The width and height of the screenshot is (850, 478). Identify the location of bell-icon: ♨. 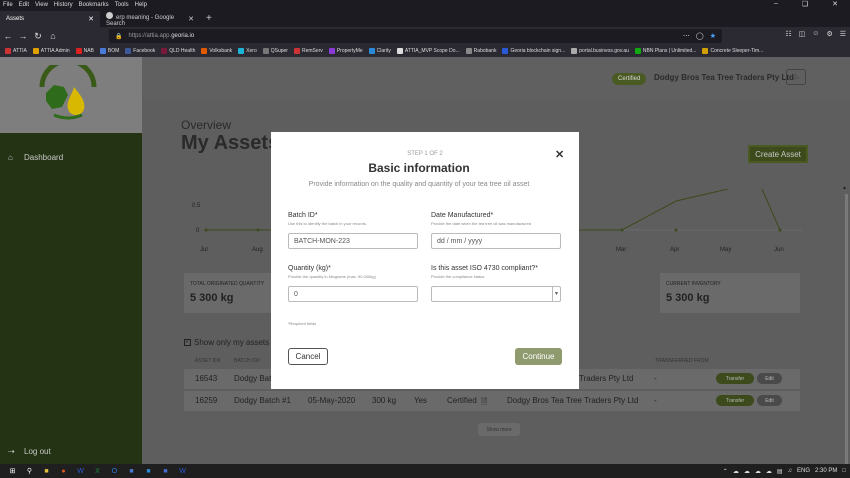
(796, 77).